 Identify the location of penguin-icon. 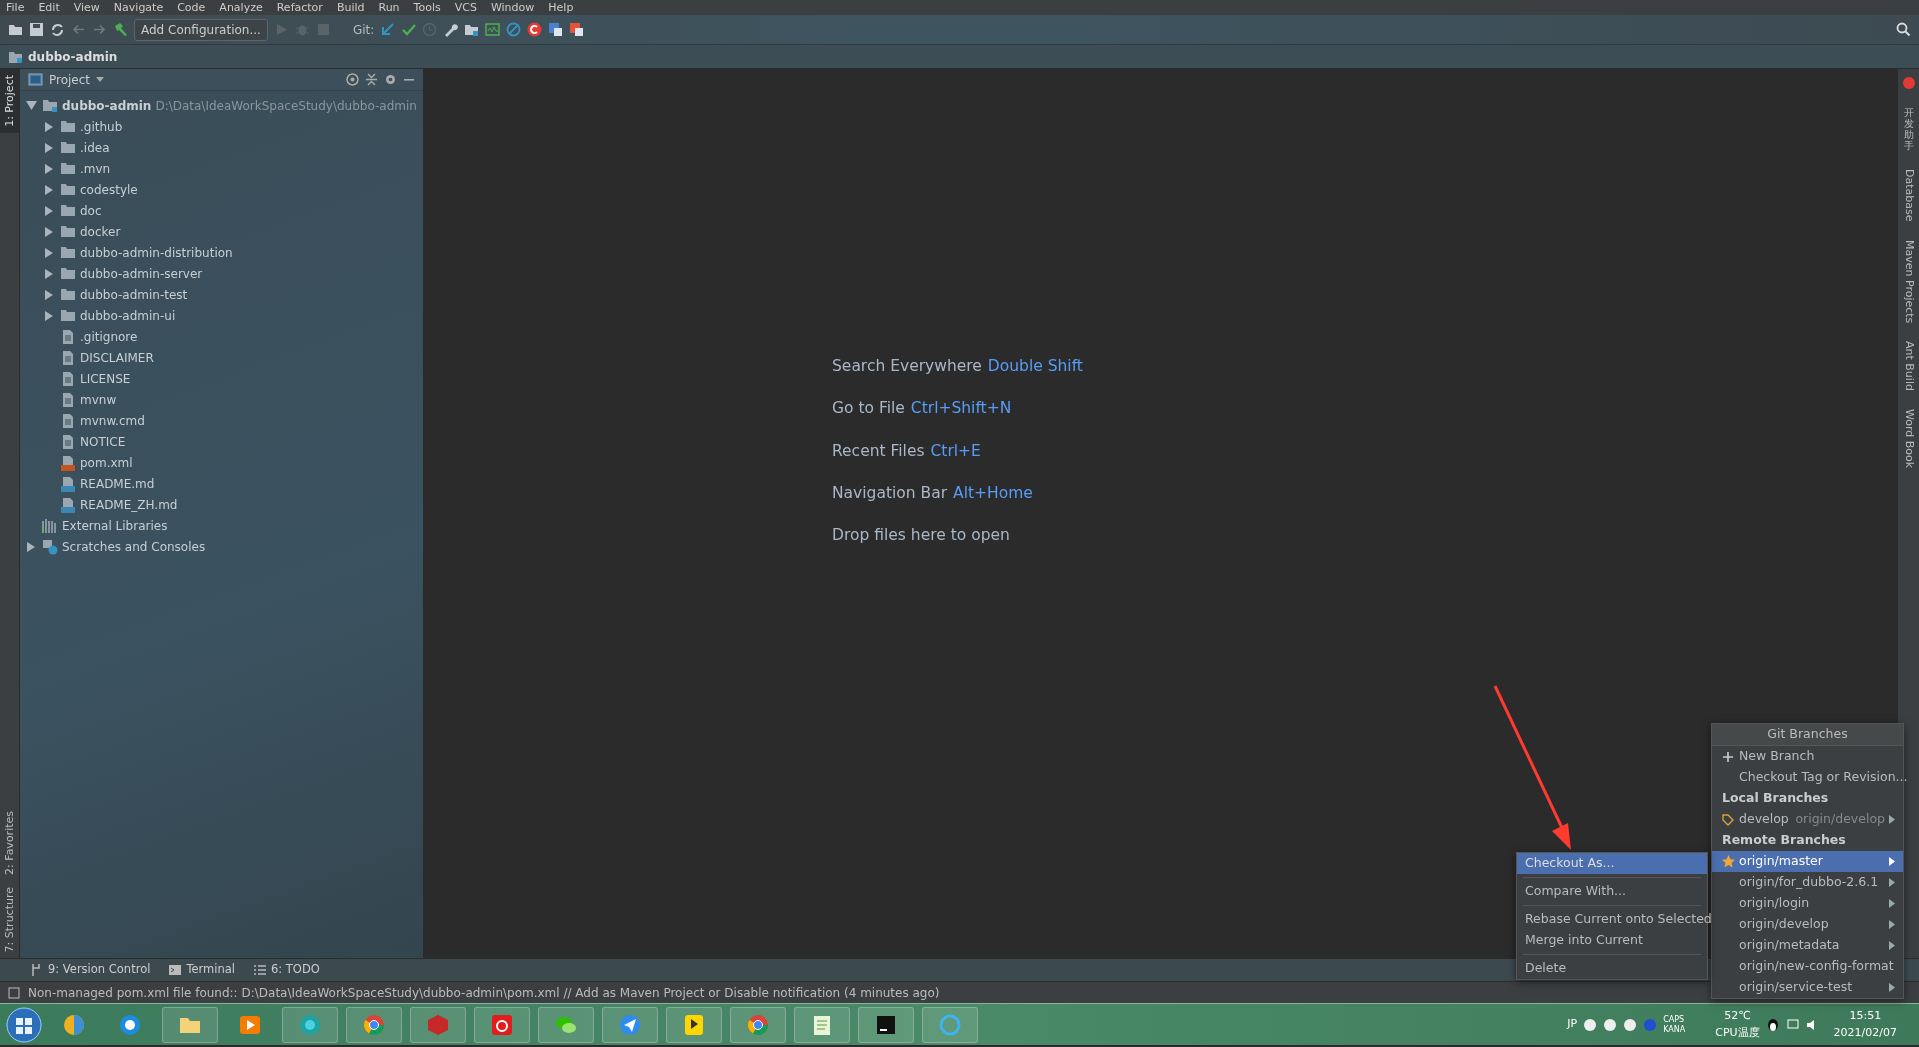
(1772, 1024).